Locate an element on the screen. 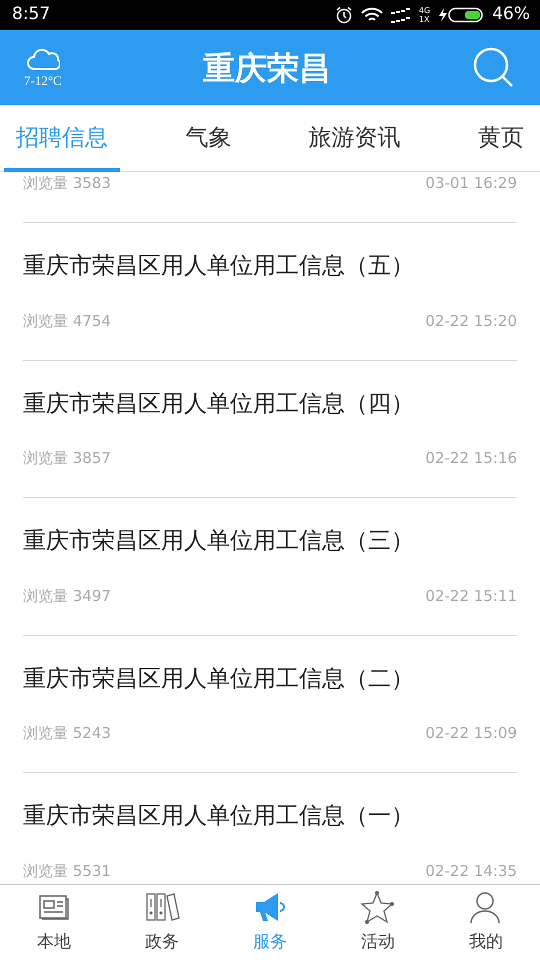  nav-tab: 我的 is located at coordinates (486, 922).